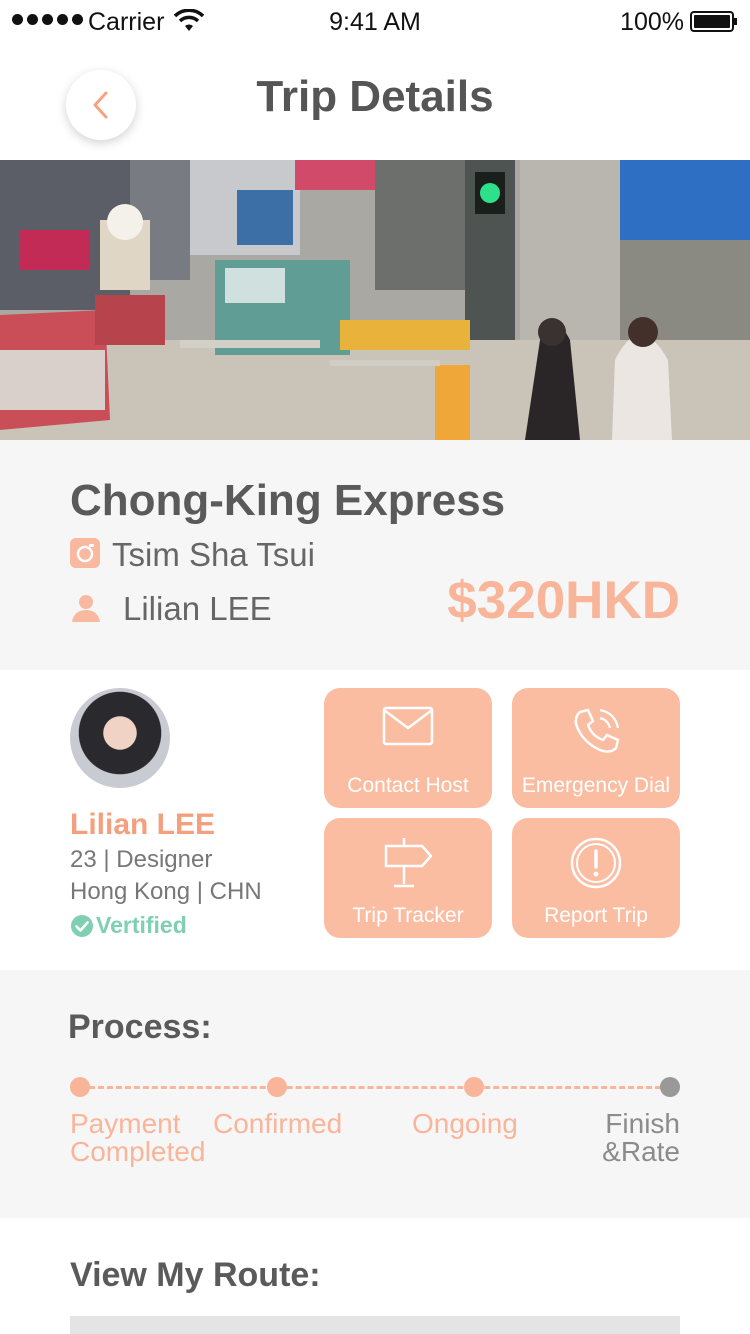 The image size is (750, 1334). Describe the element at coordinates (596, 915) in the screenshot. I see `report-trip-label: Report Trip` at that location.